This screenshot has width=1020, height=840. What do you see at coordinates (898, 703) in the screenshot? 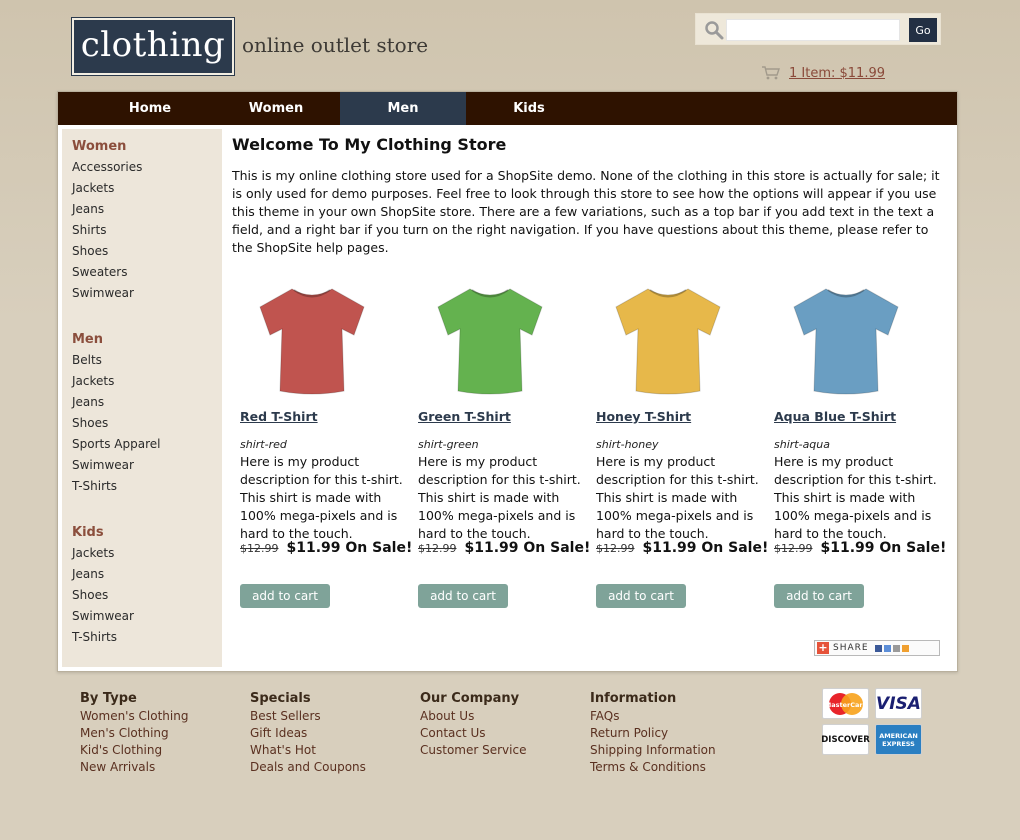
I see `visa-icon: VISA` at bounding box center [898, 703].